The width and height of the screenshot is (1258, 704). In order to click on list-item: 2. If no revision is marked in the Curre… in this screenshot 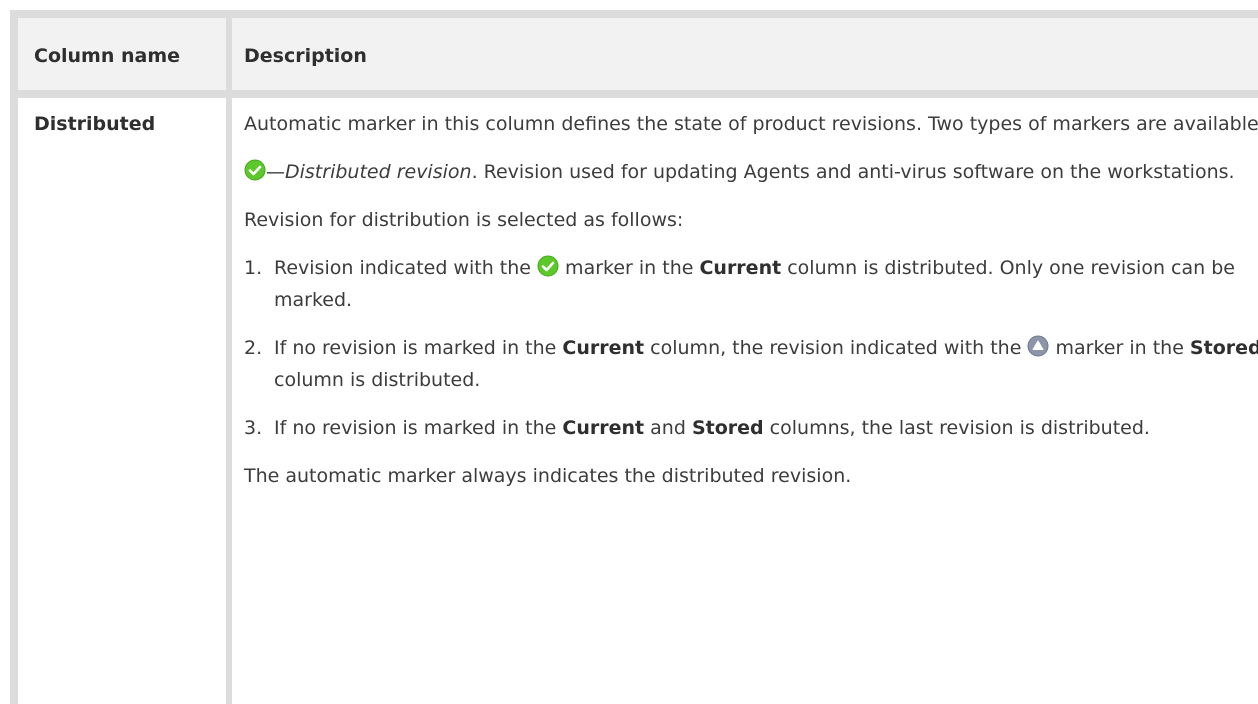, I will do `click(751, 364)`.